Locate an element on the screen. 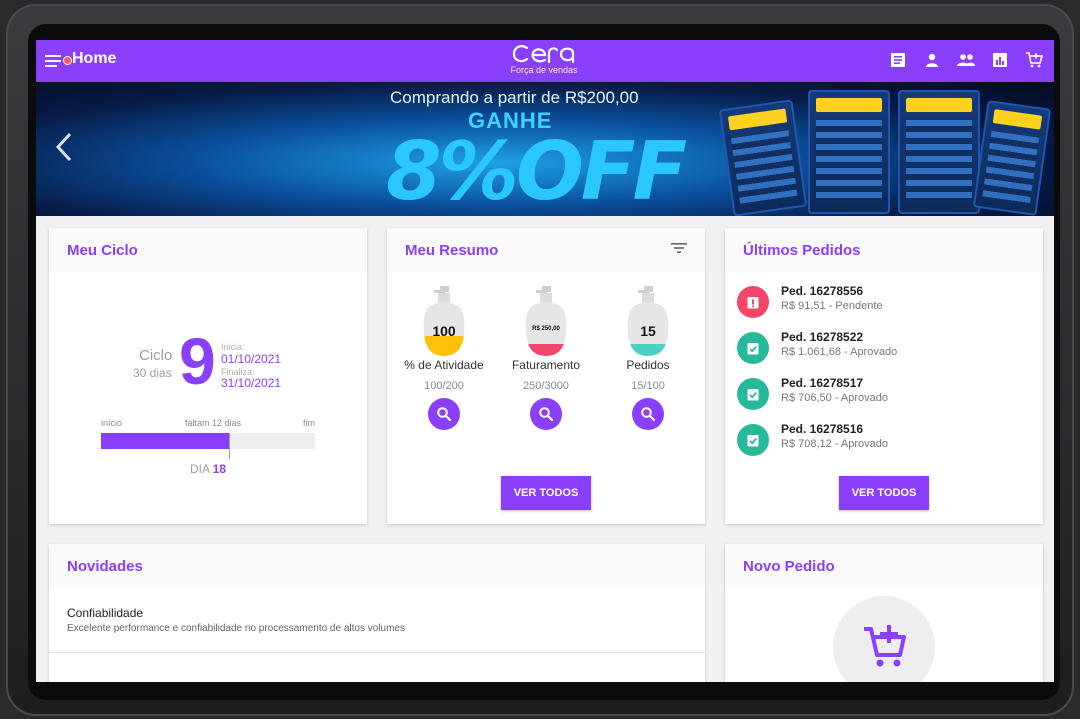 This screenshot has height=719, width=1080. new-order-card: Novo Pedido is located at coordinates (884, 613).